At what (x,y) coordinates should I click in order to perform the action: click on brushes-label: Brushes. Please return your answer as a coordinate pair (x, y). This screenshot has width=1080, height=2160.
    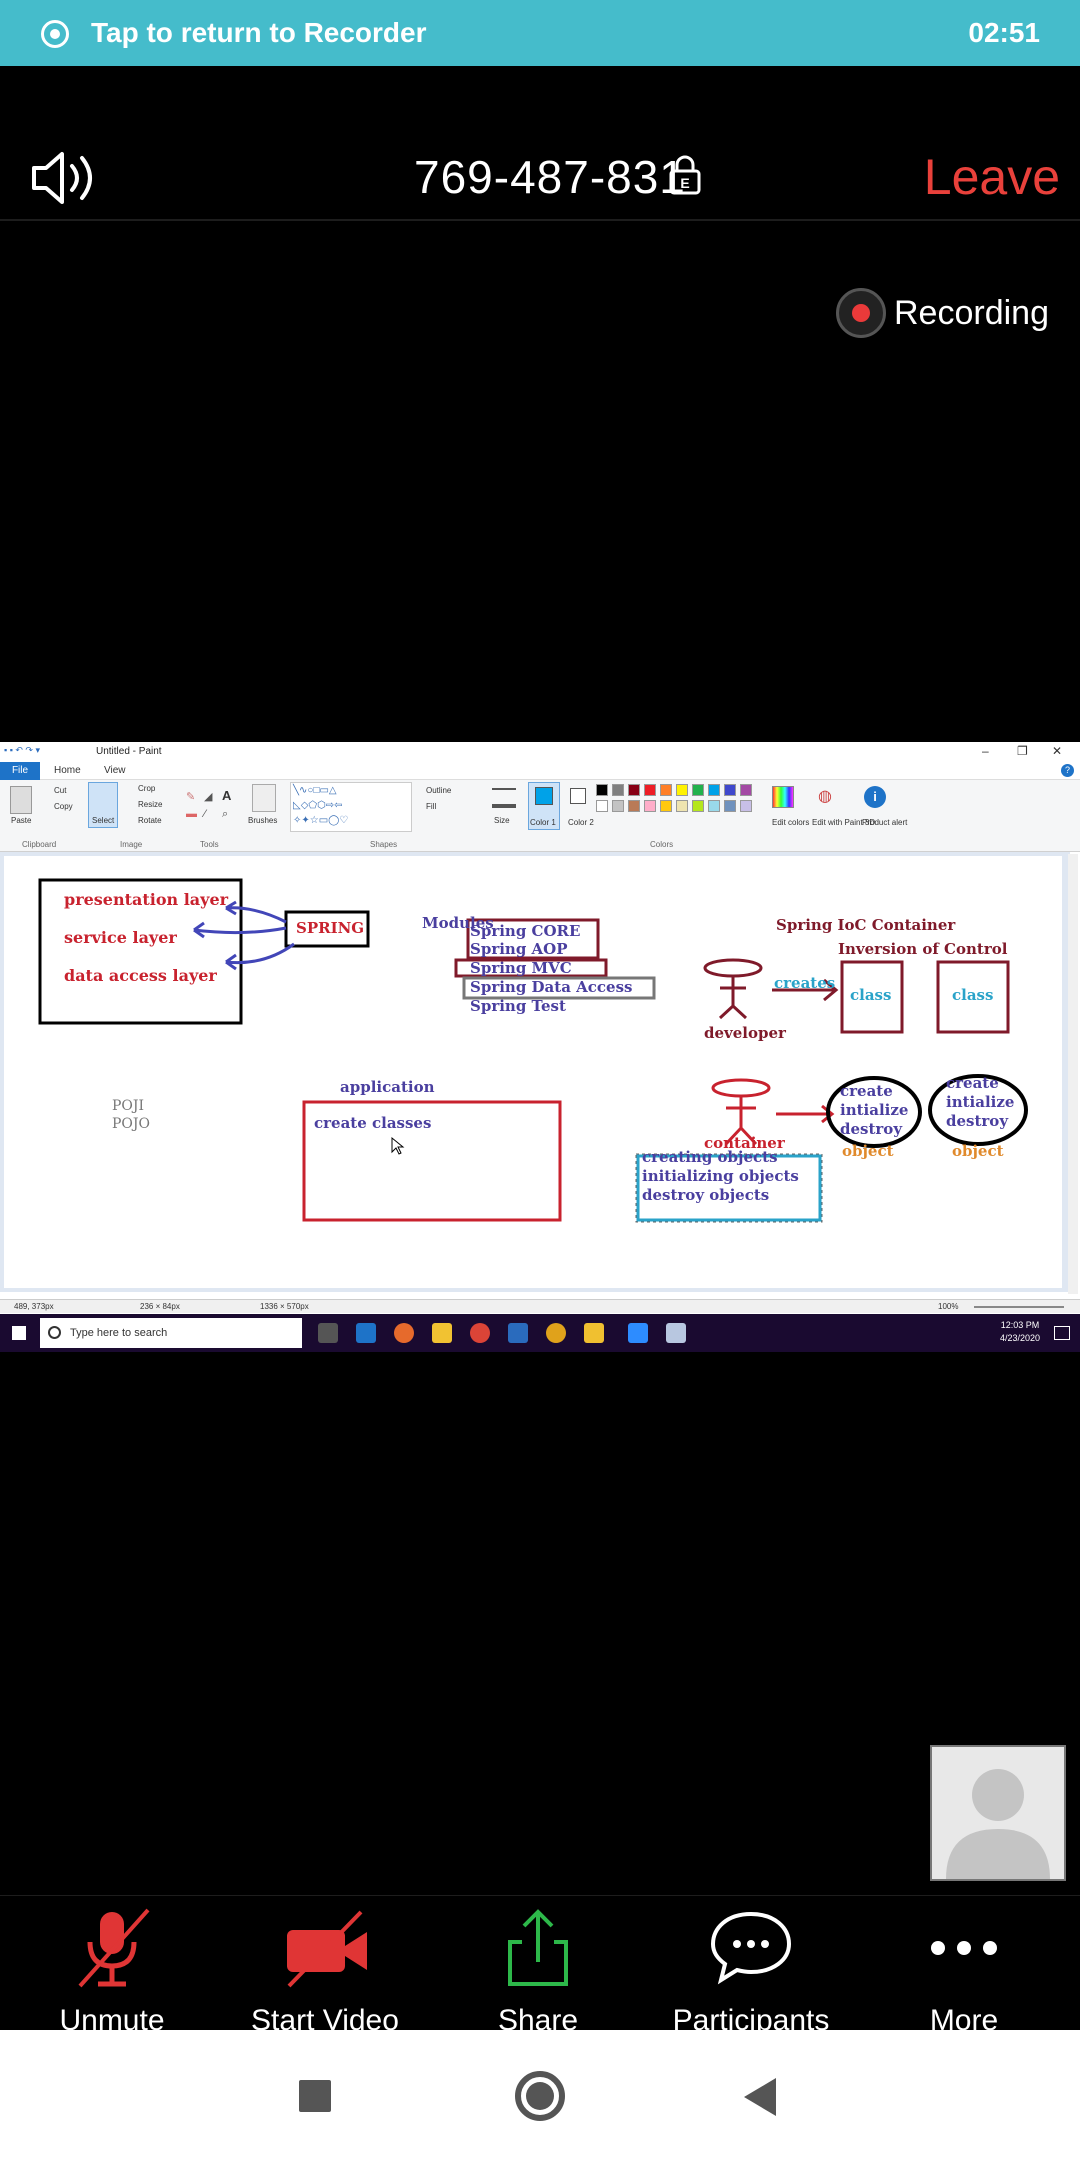
    Looking at the image, I should click on (262, 820).